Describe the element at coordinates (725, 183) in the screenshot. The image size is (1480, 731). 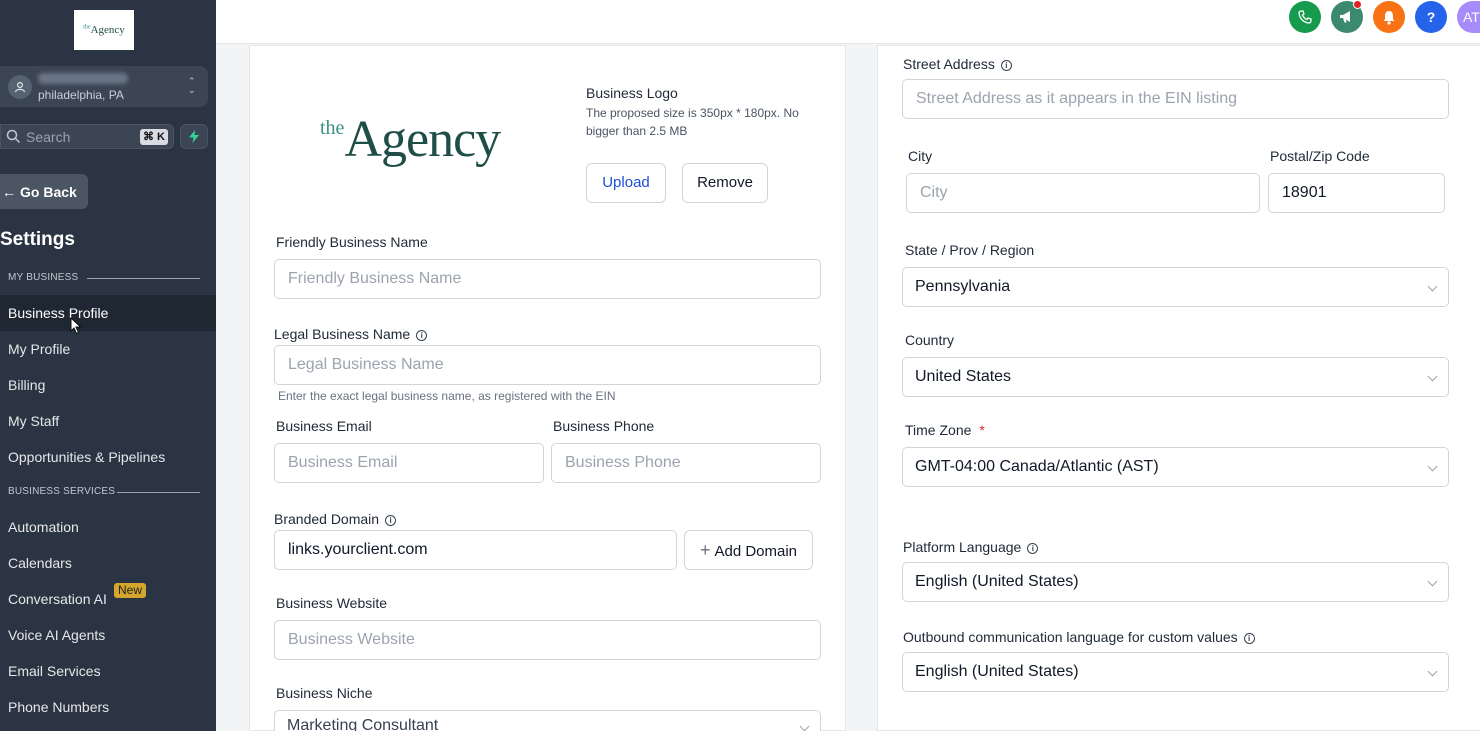
I see `remove-button: Remove` at that location.